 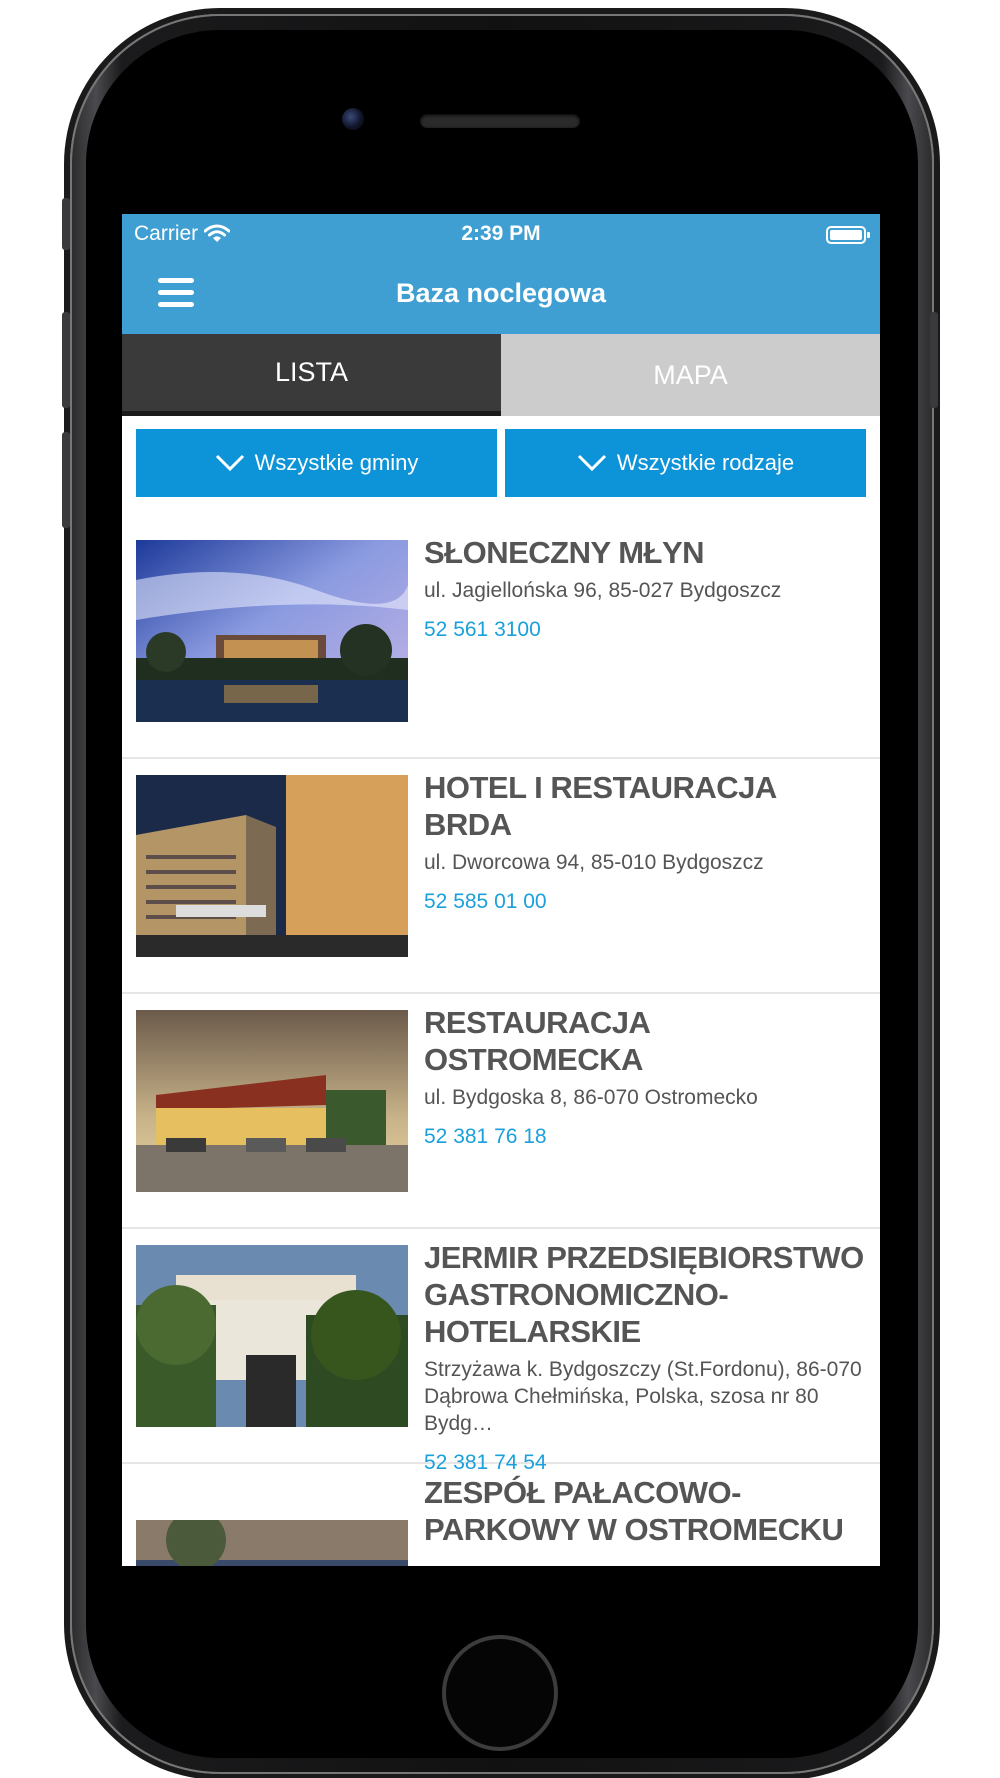 I want to click on item-phone-link: 52 381 76 18, so click(x=647, y=1137).